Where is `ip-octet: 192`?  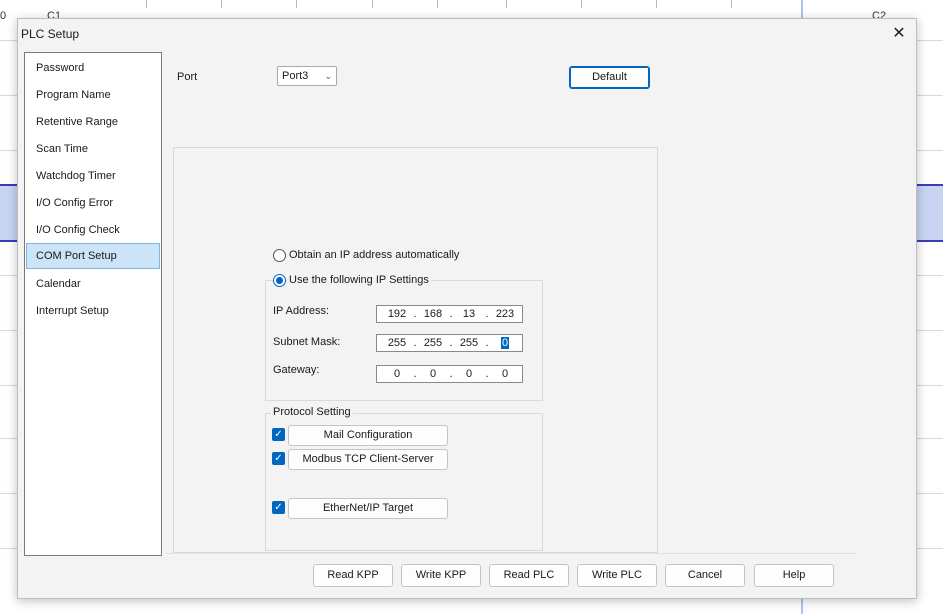
ip-octet: 192 is located at coordinates (397, 314).